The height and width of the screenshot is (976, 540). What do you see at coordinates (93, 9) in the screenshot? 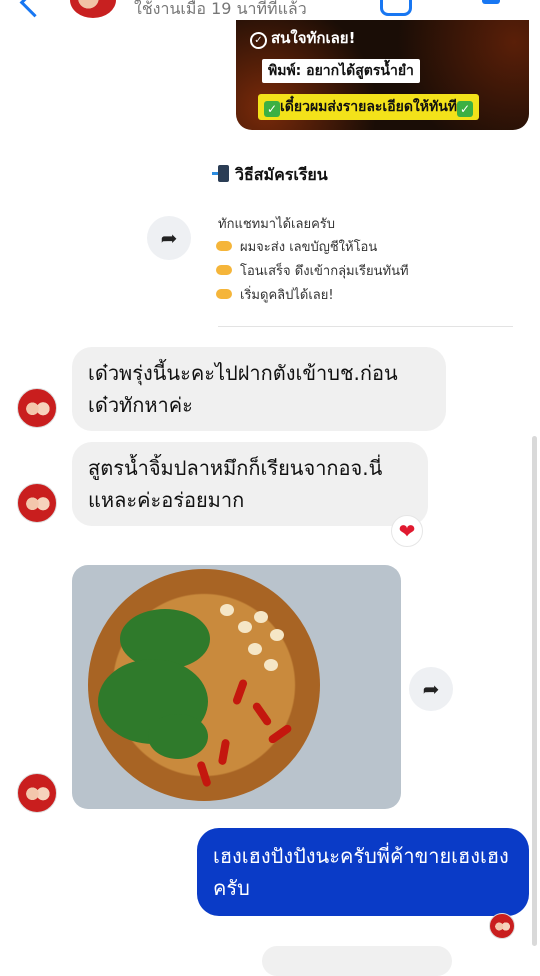
I see `contact-avatar` at bounding box center [93, 9].